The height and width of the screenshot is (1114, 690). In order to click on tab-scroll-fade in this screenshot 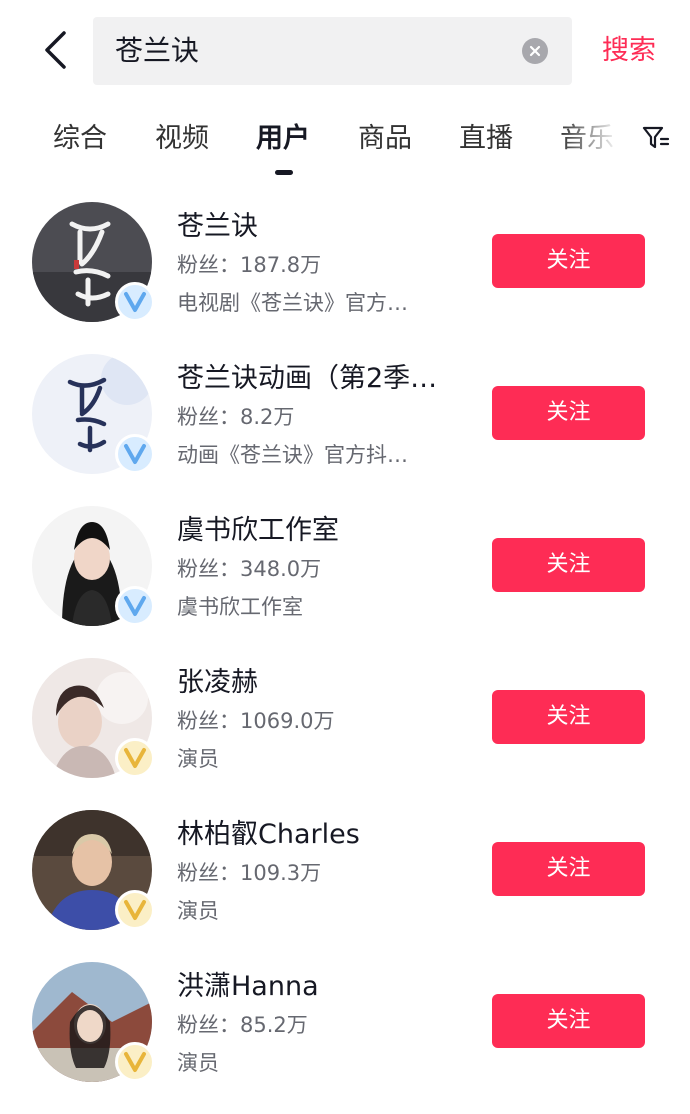, I will do `click(600, 147)`.